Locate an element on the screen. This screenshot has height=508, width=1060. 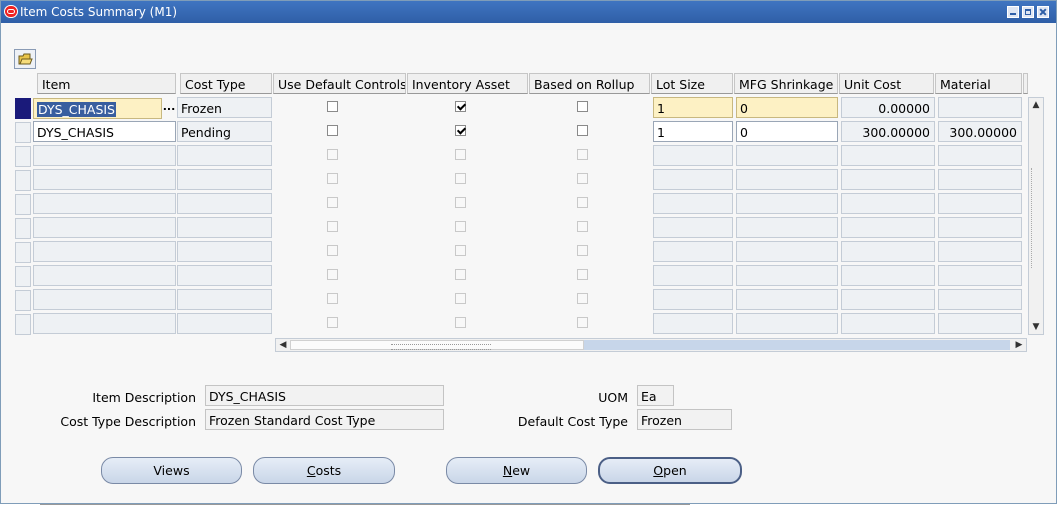
horizontal-scroll-thumb is located at coordinates (437, 345).